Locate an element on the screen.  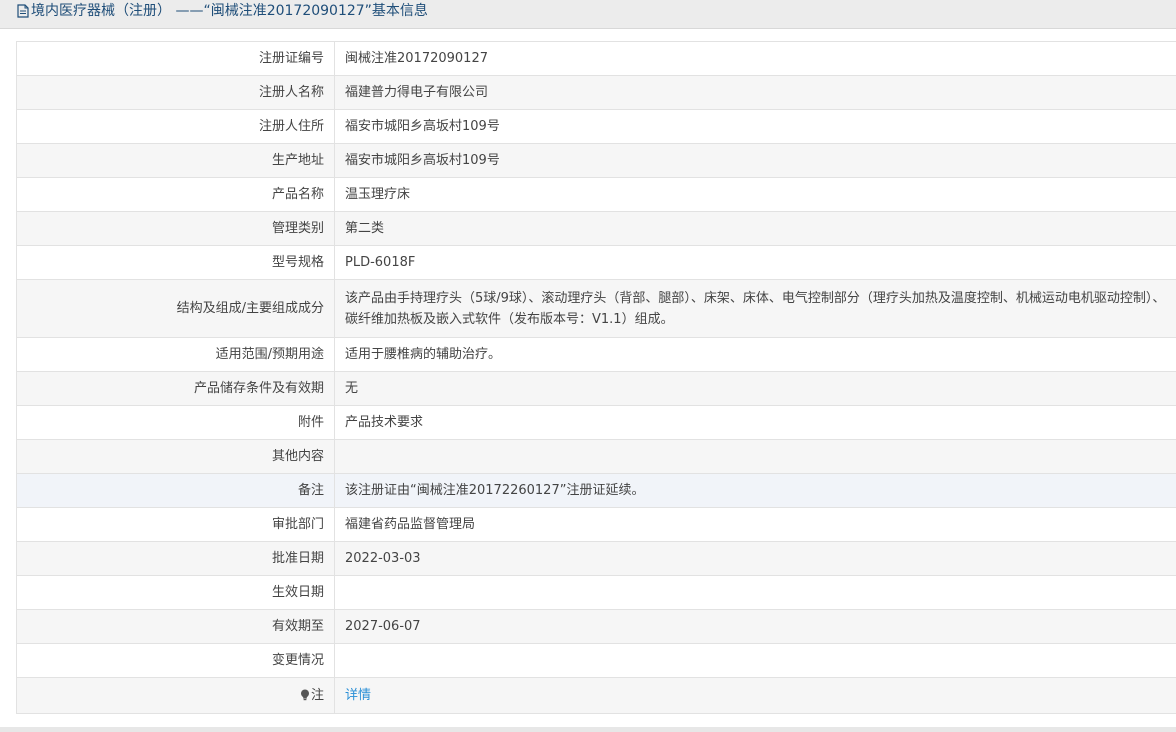
field-label: 产品名称 is located at coordinates (175, 194).